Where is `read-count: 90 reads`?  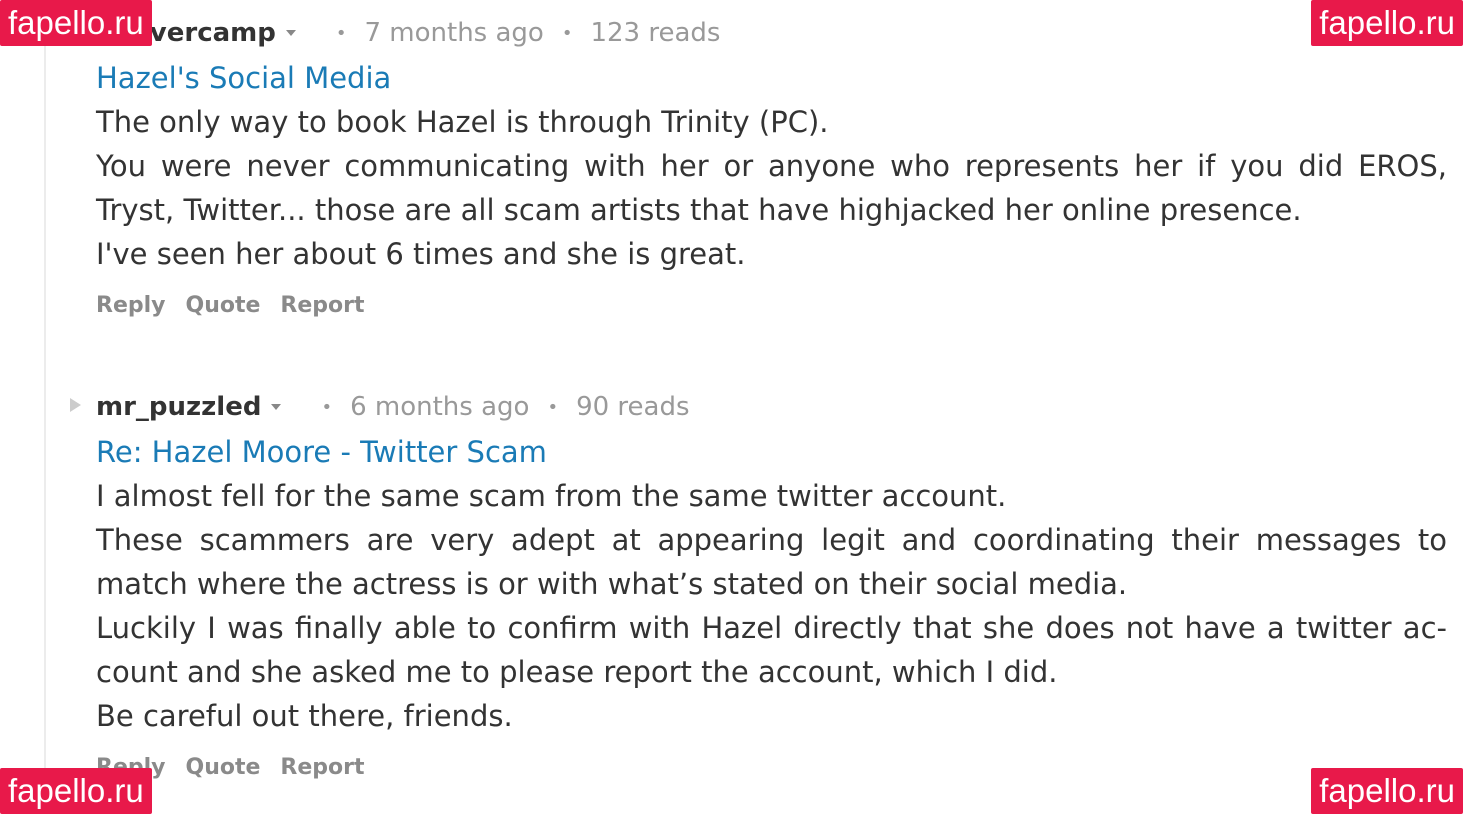 read-count: 90 reads is located at coordinates (633, 407).